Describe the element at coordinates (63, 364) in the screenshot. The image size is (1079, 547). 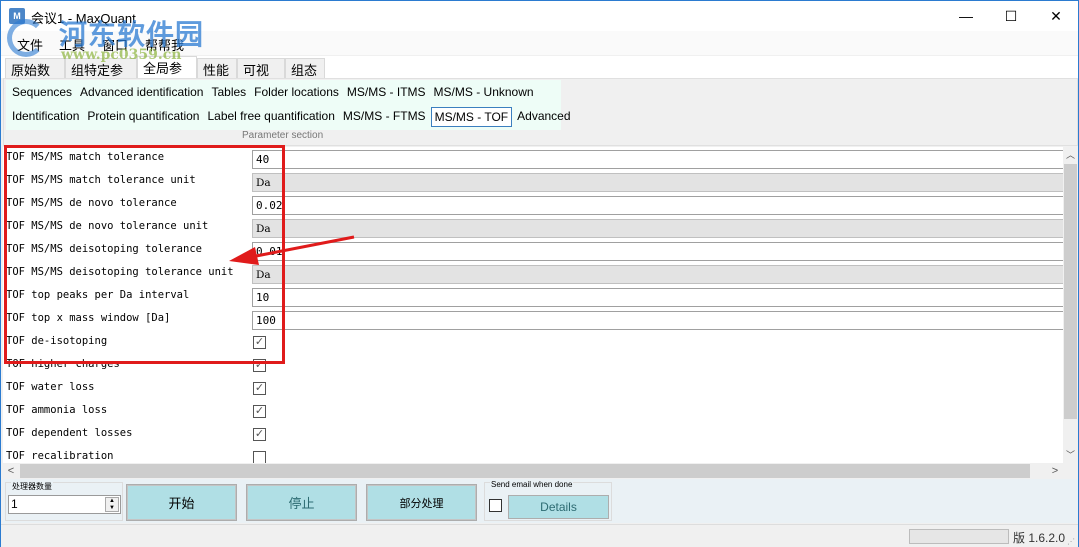
I see `parameter-label: TOF higher charges` at that location.